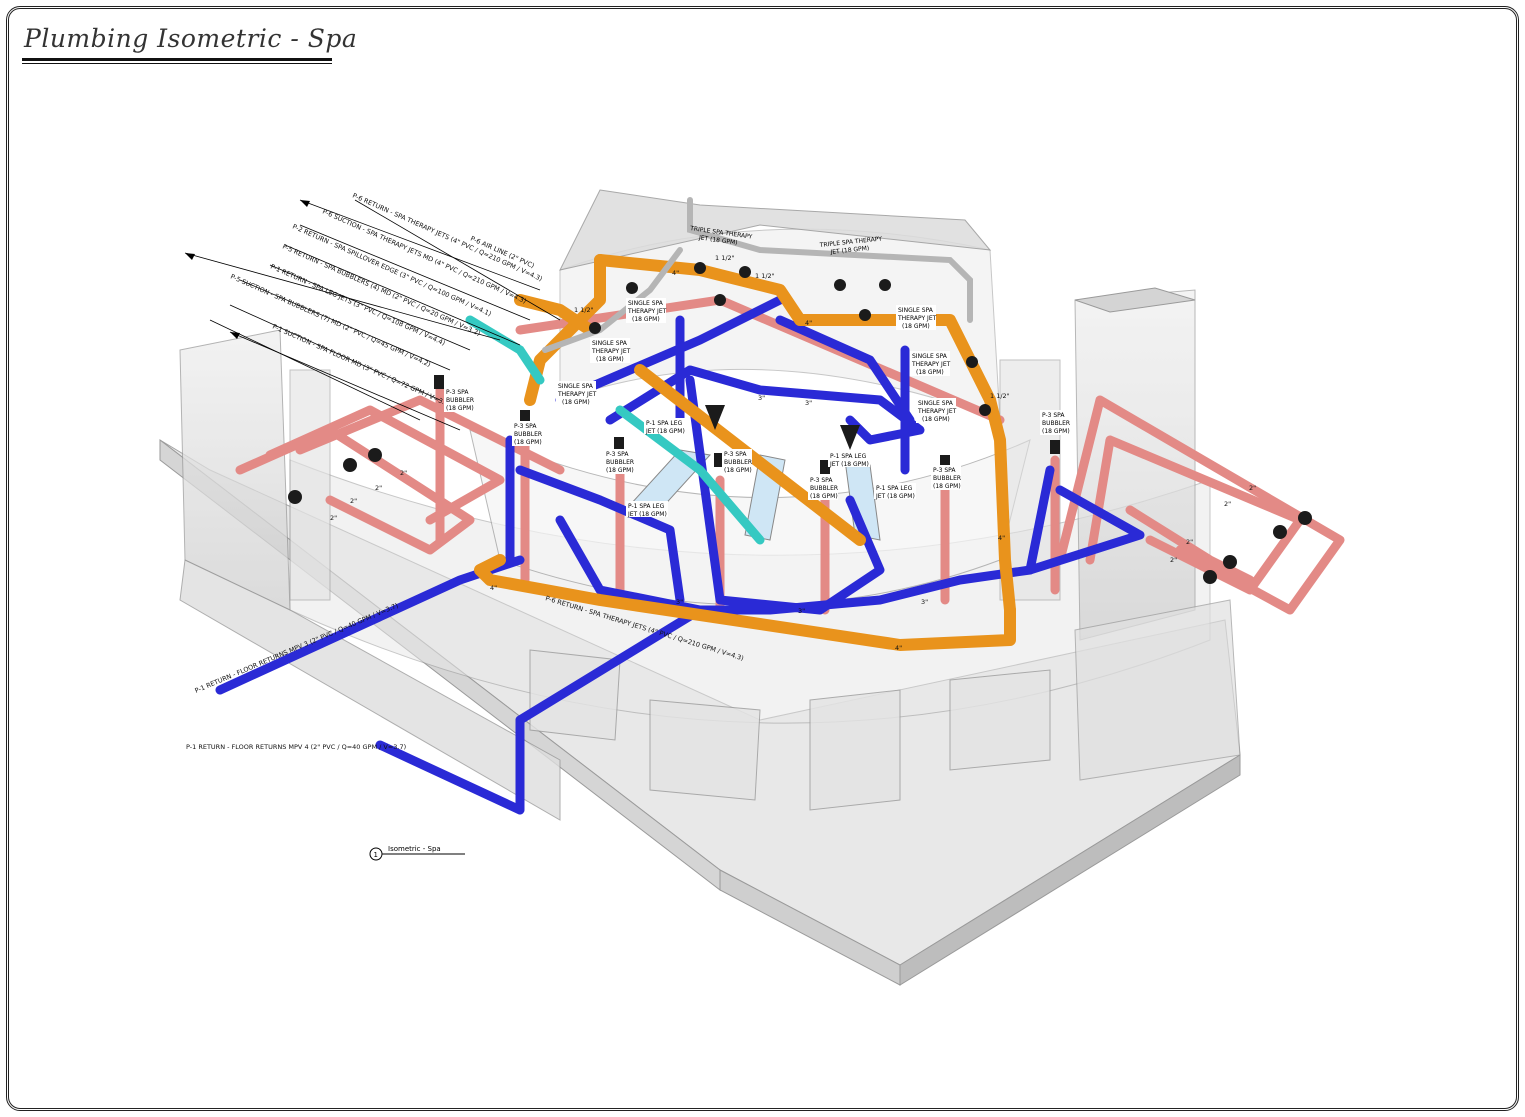 This screenshot has width=1525, height=1117. Describe the element at coordinates (1157, 690) in the screenshot. I see `right-lower-block` at that location.